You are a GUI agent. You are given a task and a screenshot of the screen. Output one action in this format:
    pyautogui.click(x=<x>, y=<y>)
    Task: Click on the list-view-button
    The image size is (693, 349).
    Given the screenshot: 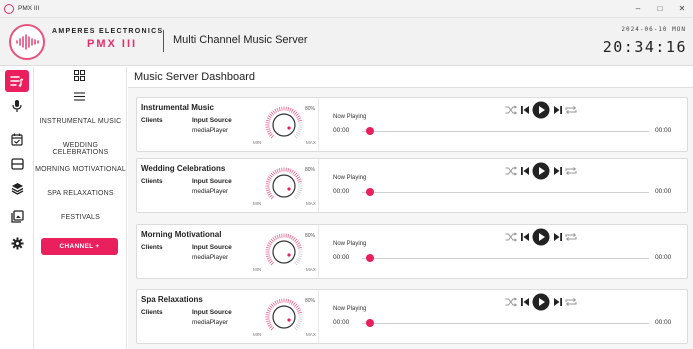 What is the action you would take?
    pyautogui.click(x=79, y=98)
    